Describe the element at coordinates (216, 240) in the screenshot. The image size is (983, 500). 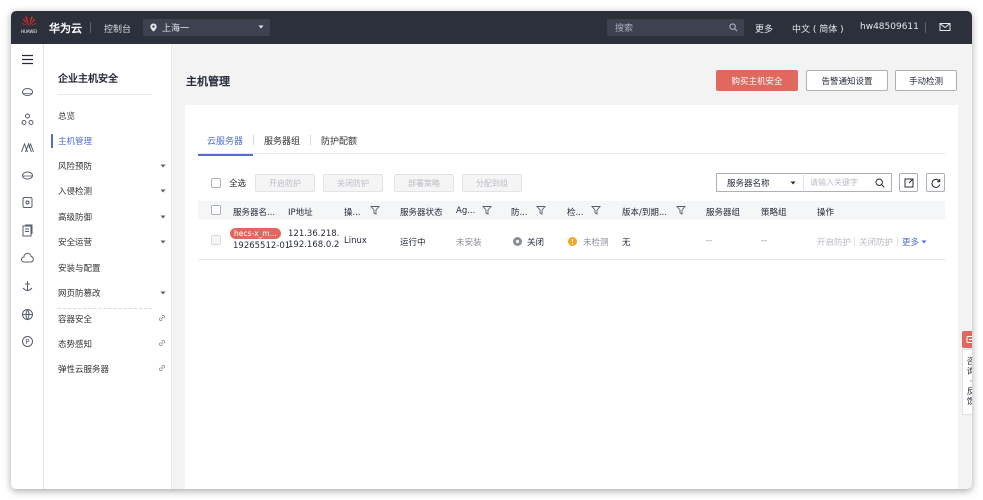
I see `row-checkbox` at that location.